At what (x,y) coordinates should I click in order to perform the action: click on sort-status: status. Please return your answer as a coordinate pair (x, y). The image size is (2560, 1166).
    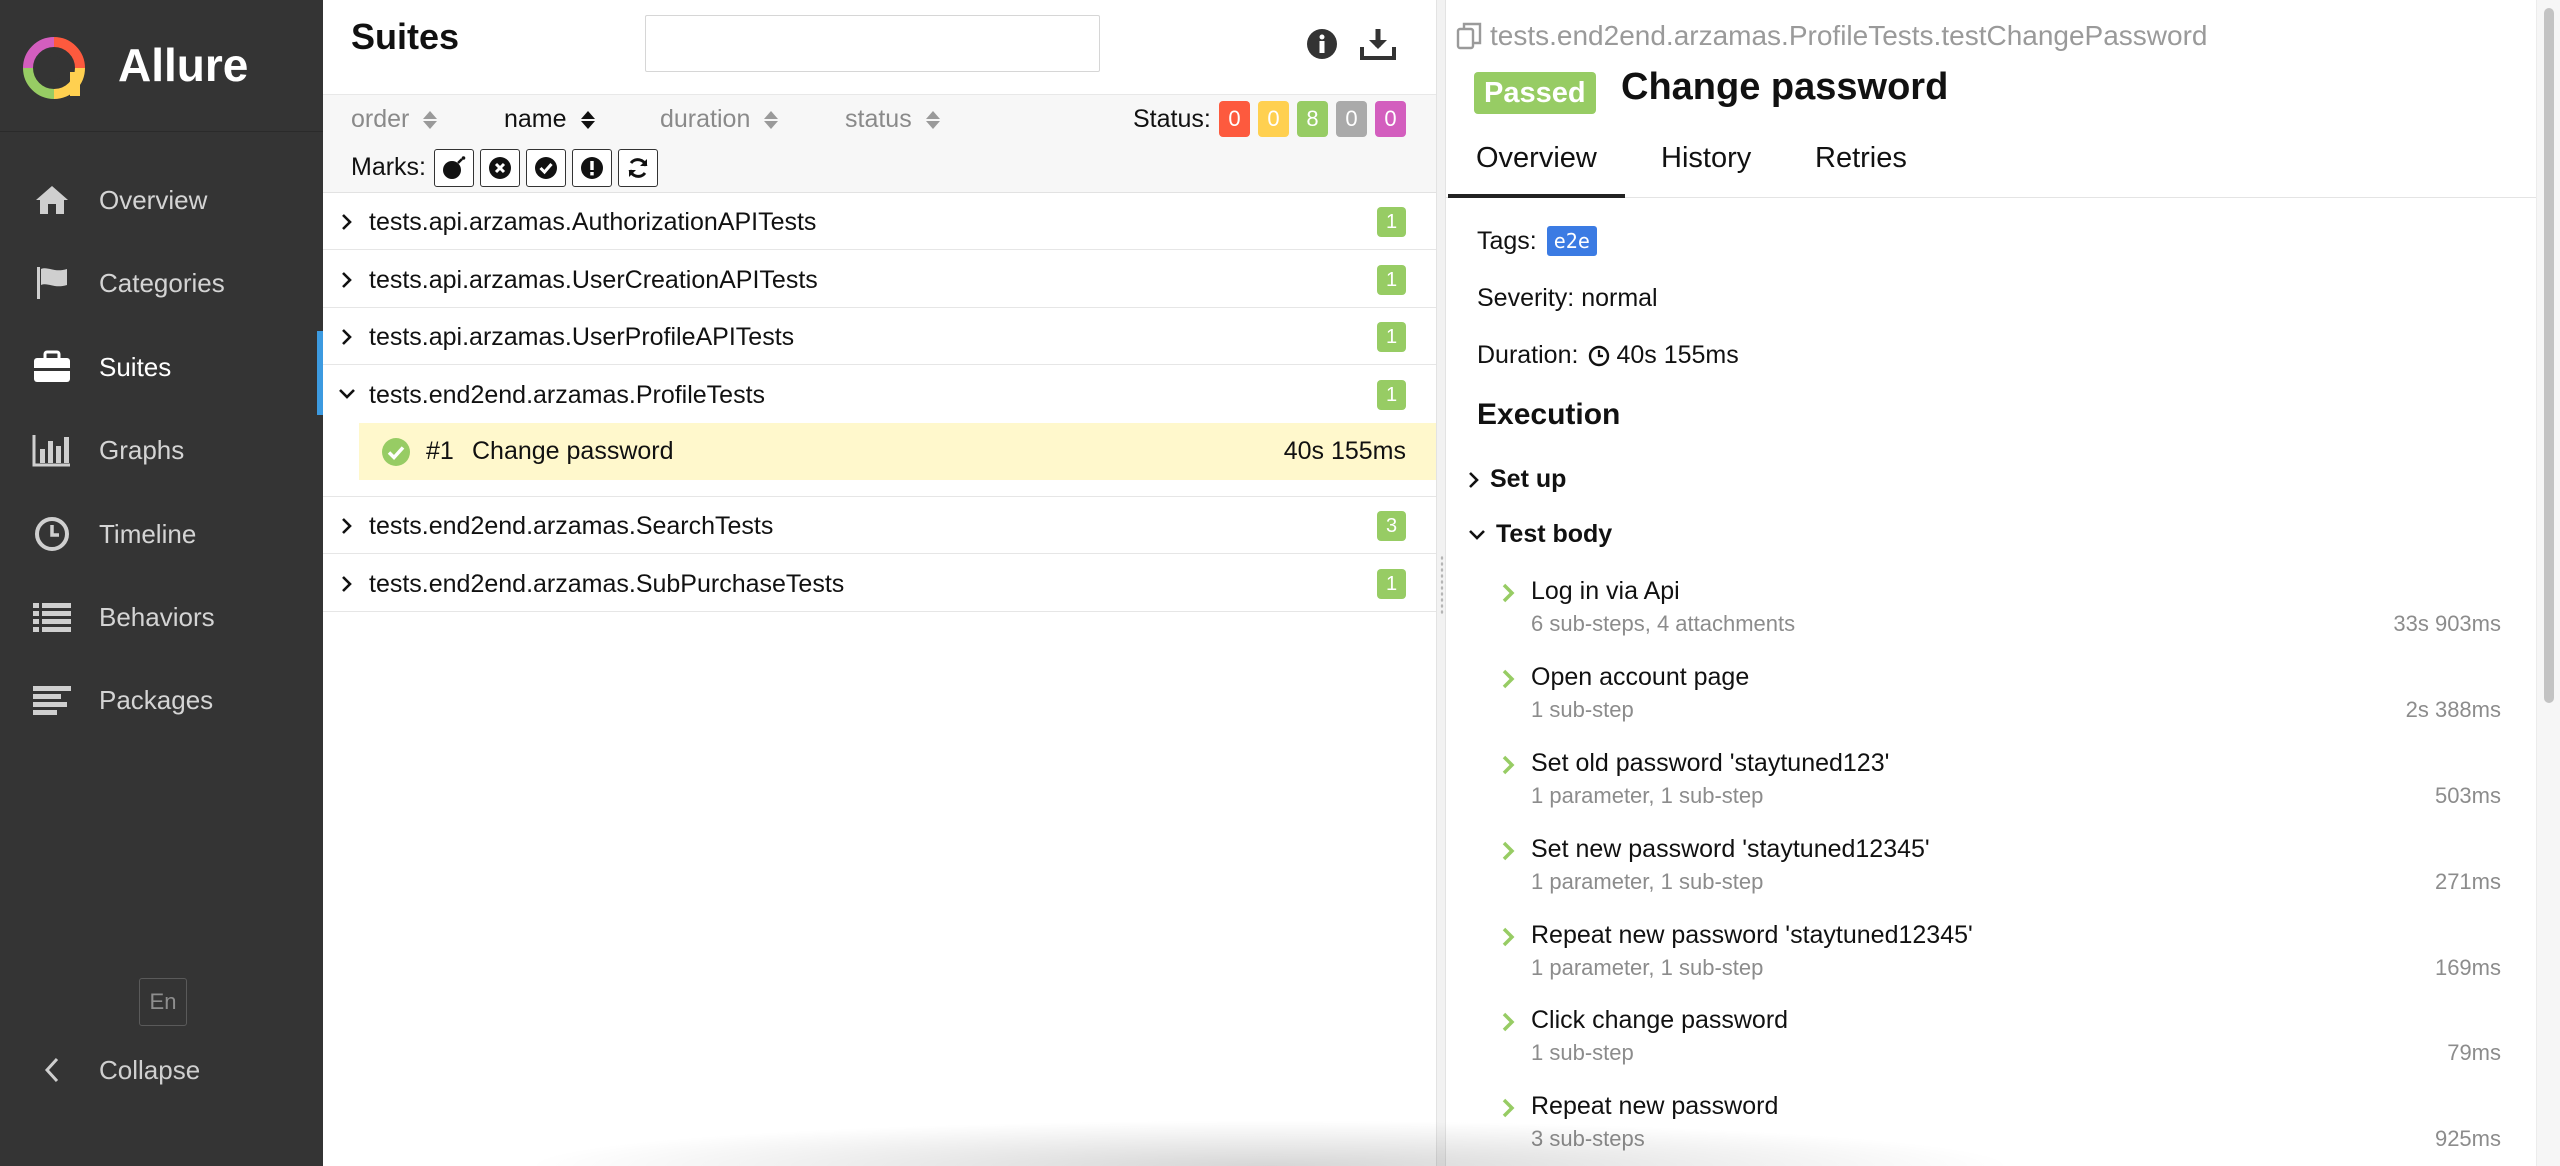
    Looking at the image, I should click on (892, 119).